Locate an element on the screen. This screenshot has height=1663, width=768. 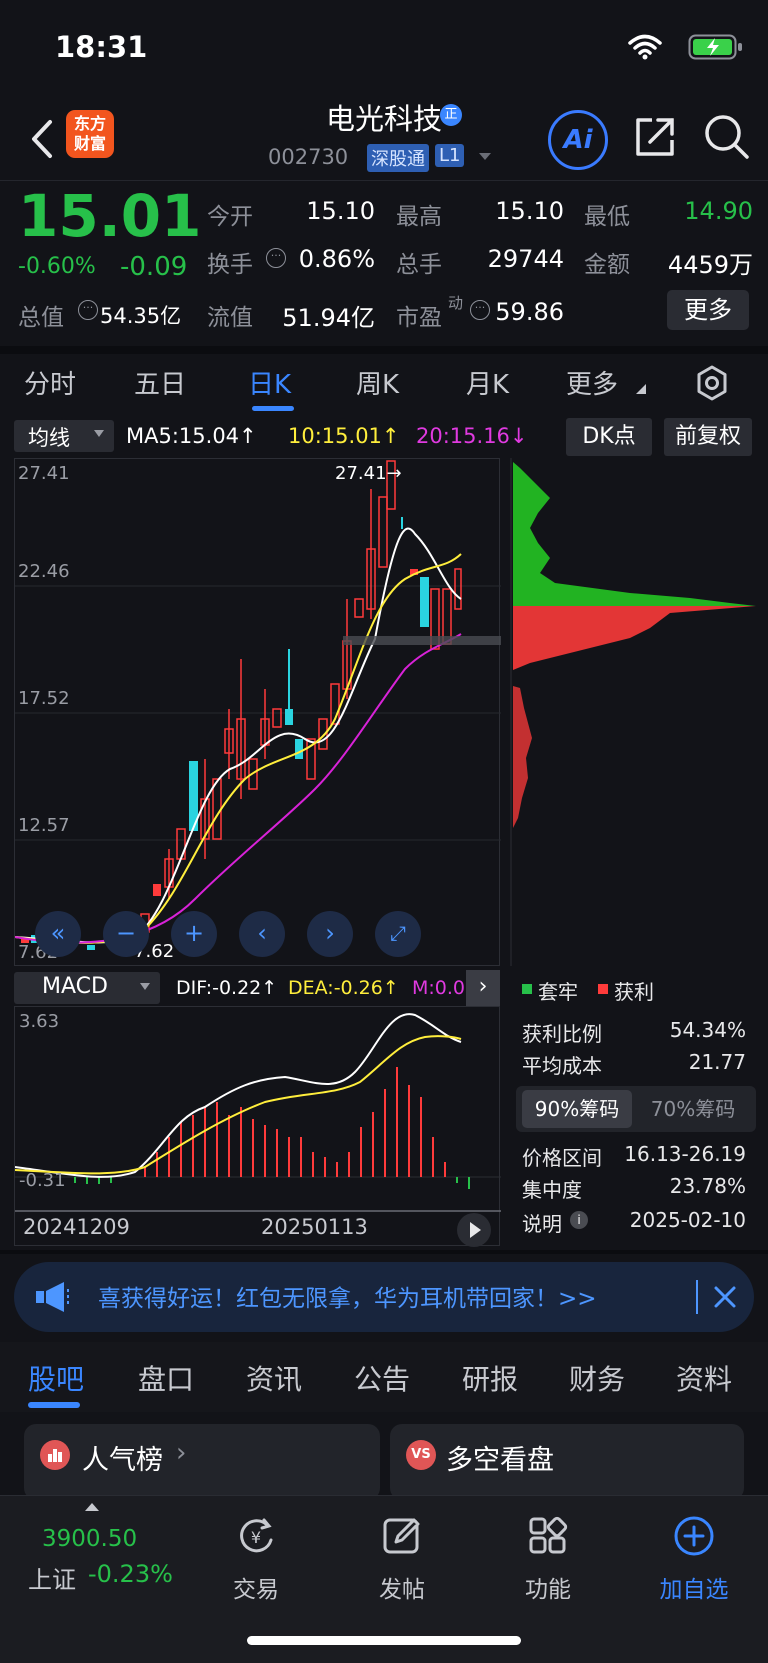
level-tag: L1 is located at coordinates (450, 155).